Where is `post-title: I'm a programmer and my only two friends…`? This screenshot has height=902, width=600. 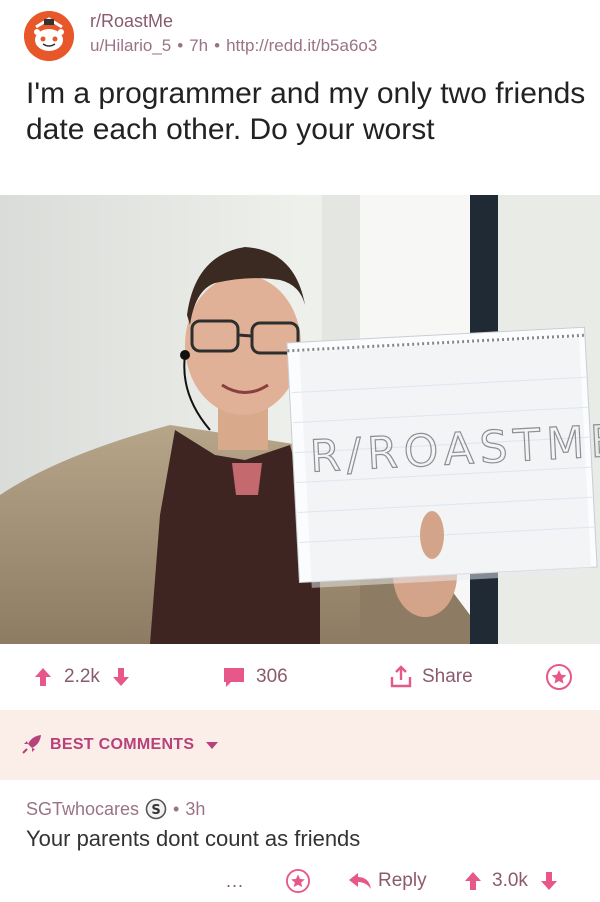 post-title: I'm a programmer and my only two friends… is located at coordinates (306, 112).